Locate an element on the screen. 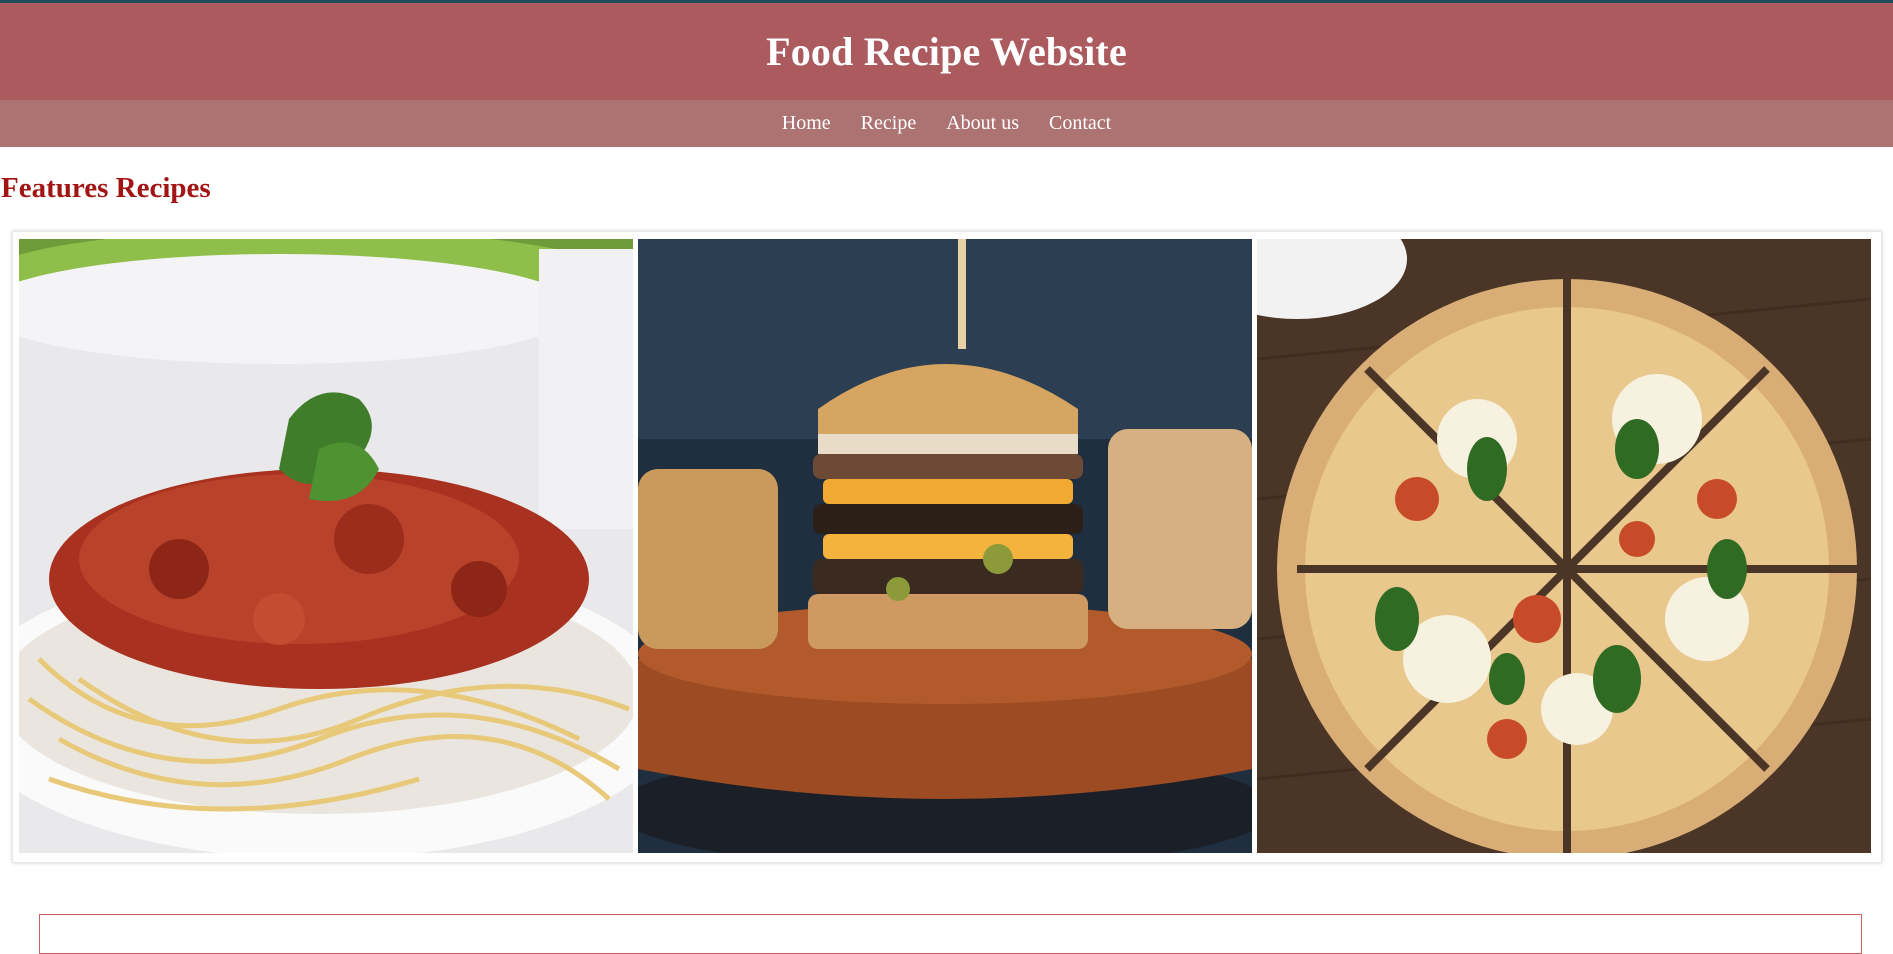 The height and width of the screenshot is (954, 1893). nav-about-link: About us is located at coordinates (982, 123).